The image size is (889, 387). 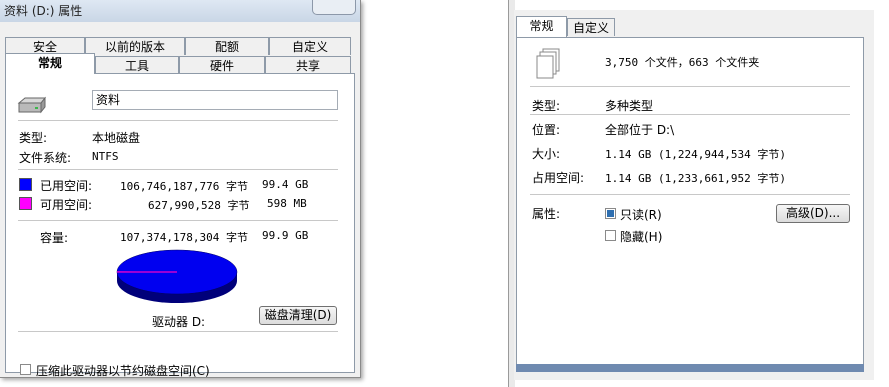 I want to click on drive-letter-label: 驱动器 D:, so click(x=179, y=322).